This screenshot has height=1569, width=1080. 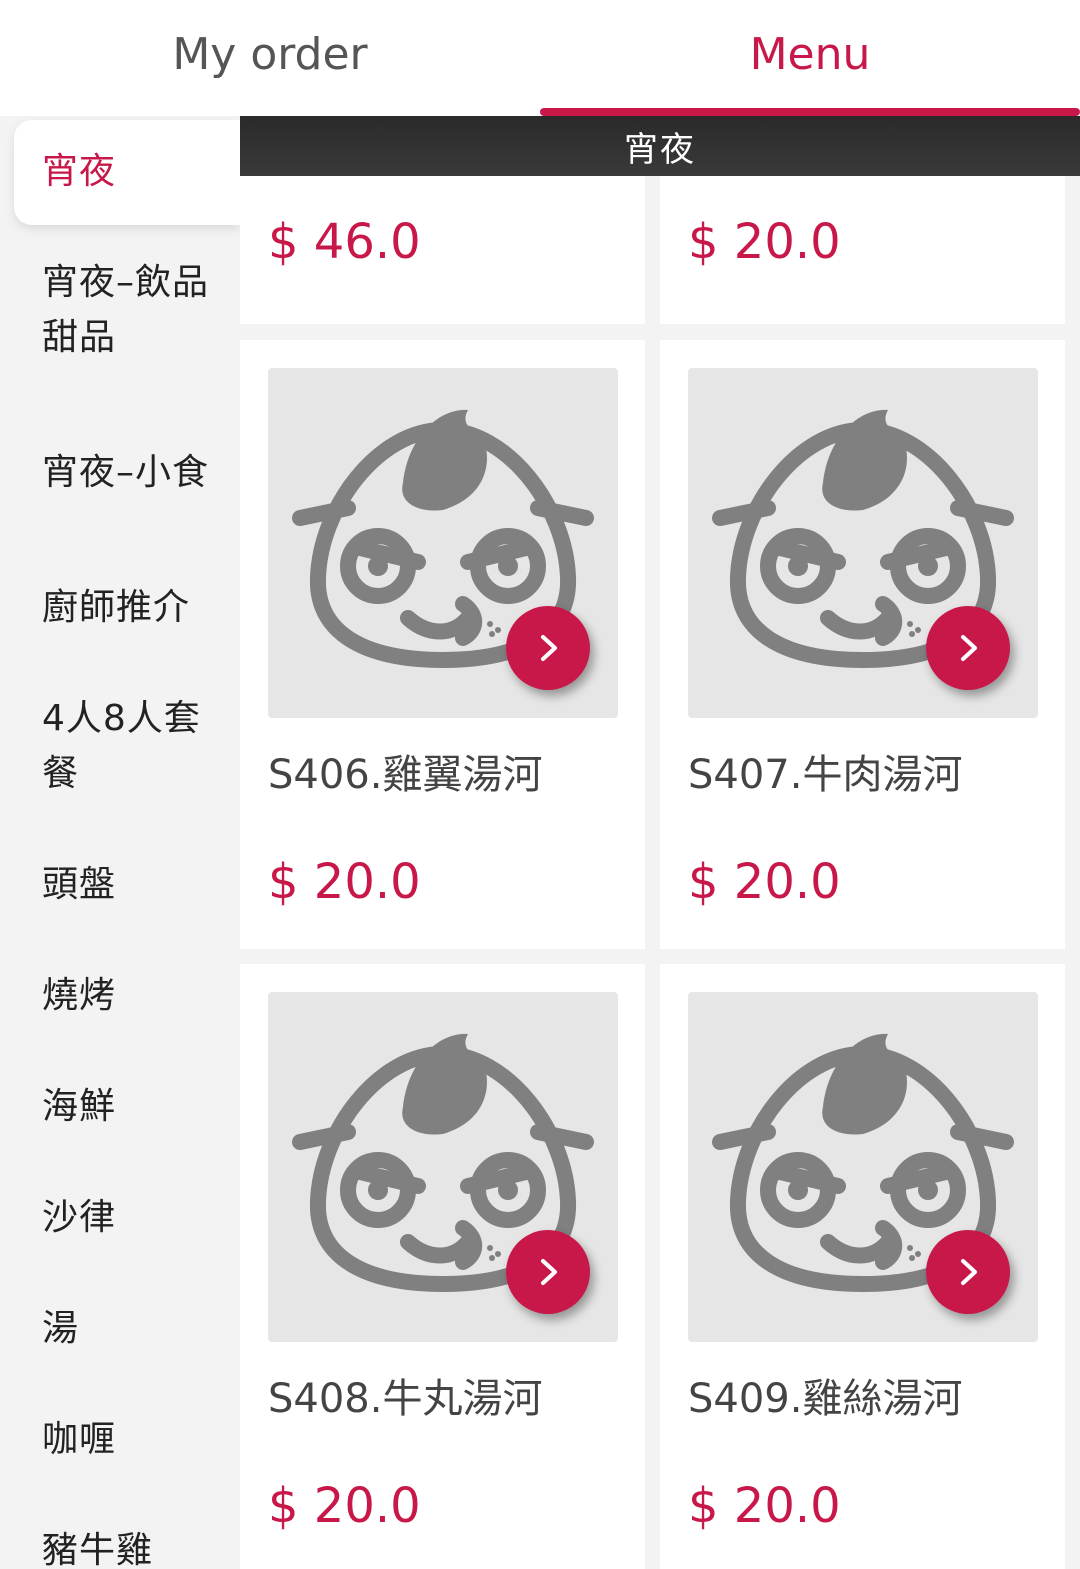 I want to click on sidebar-item-pork-beef-chicken: 豬牛雞, so click(x=120, y=1518).